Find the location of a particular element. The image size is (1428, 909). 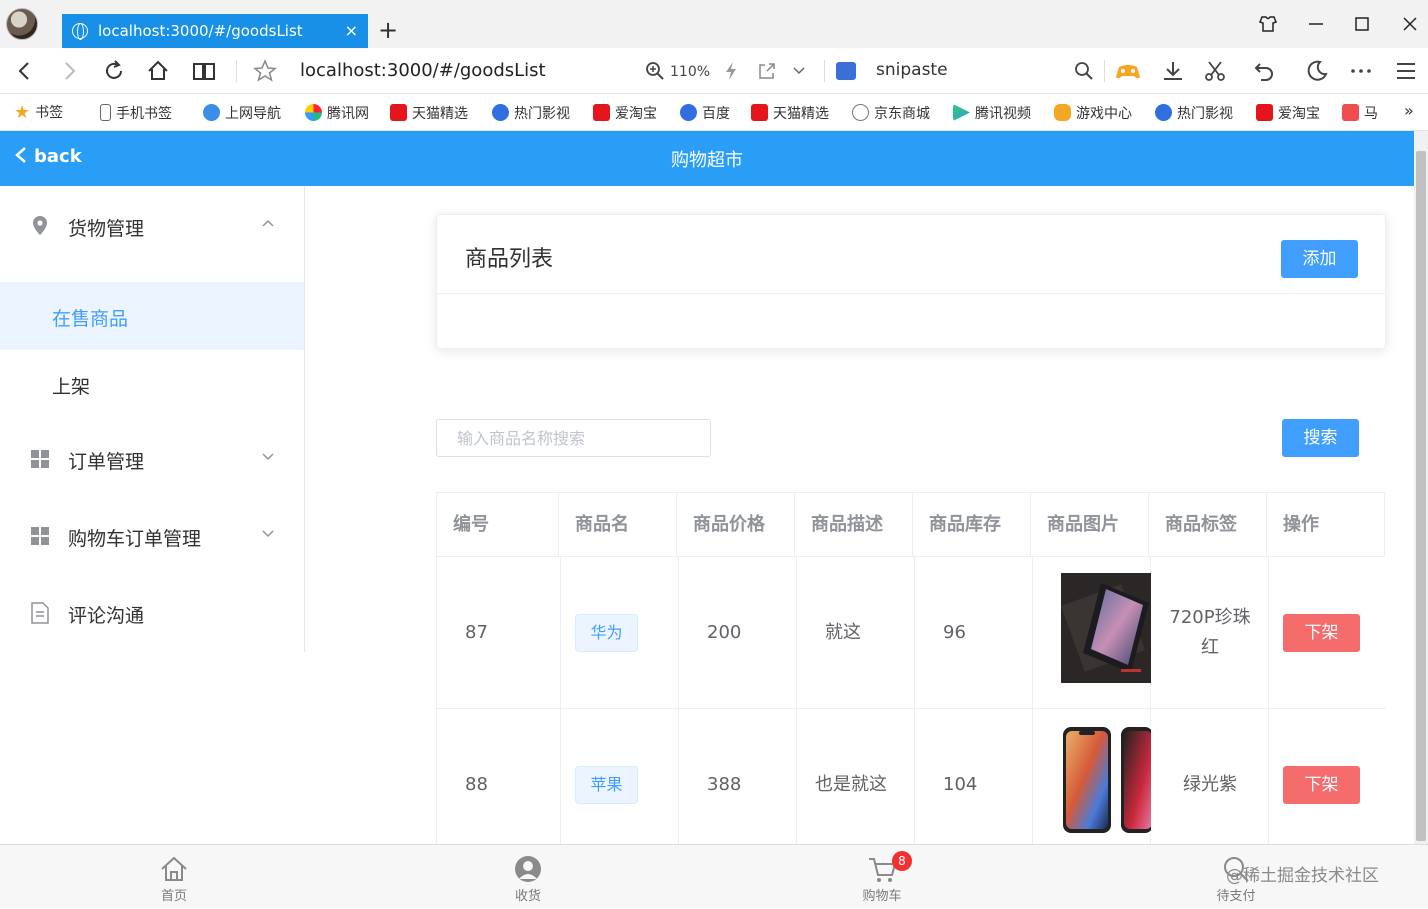

moon-icon is located at coordinates (1317, 71).